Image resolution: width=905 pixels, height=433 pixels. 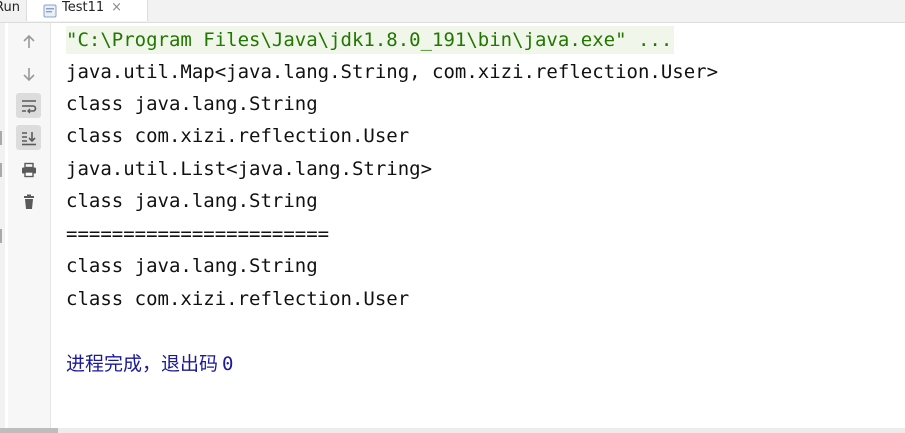 I want to click on output-line: java.util.List<java.lang.String>, so click(x=249, y=169).